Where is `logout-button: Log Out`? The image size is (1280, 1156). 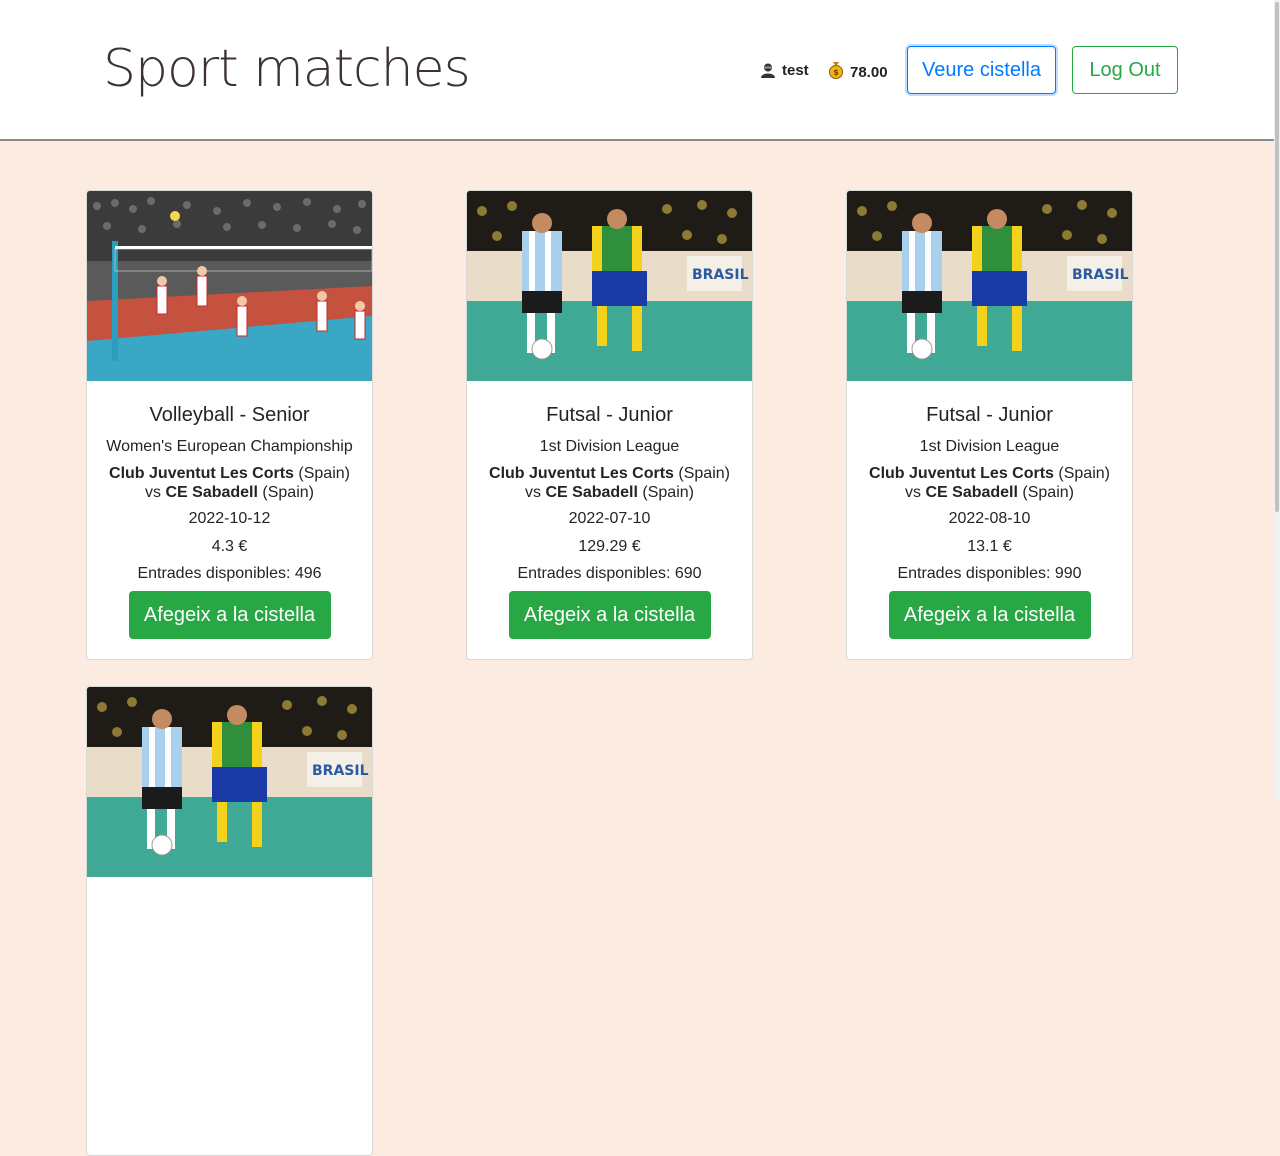
logout-button: Log Out is located at coordinates (1125, 70).